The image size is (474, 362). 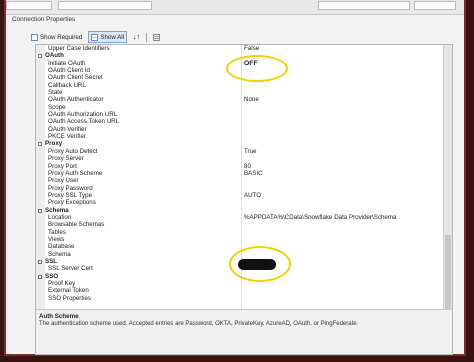 I want to click on property-row: OAuth Access Token URL, so click(x=240, y=121).